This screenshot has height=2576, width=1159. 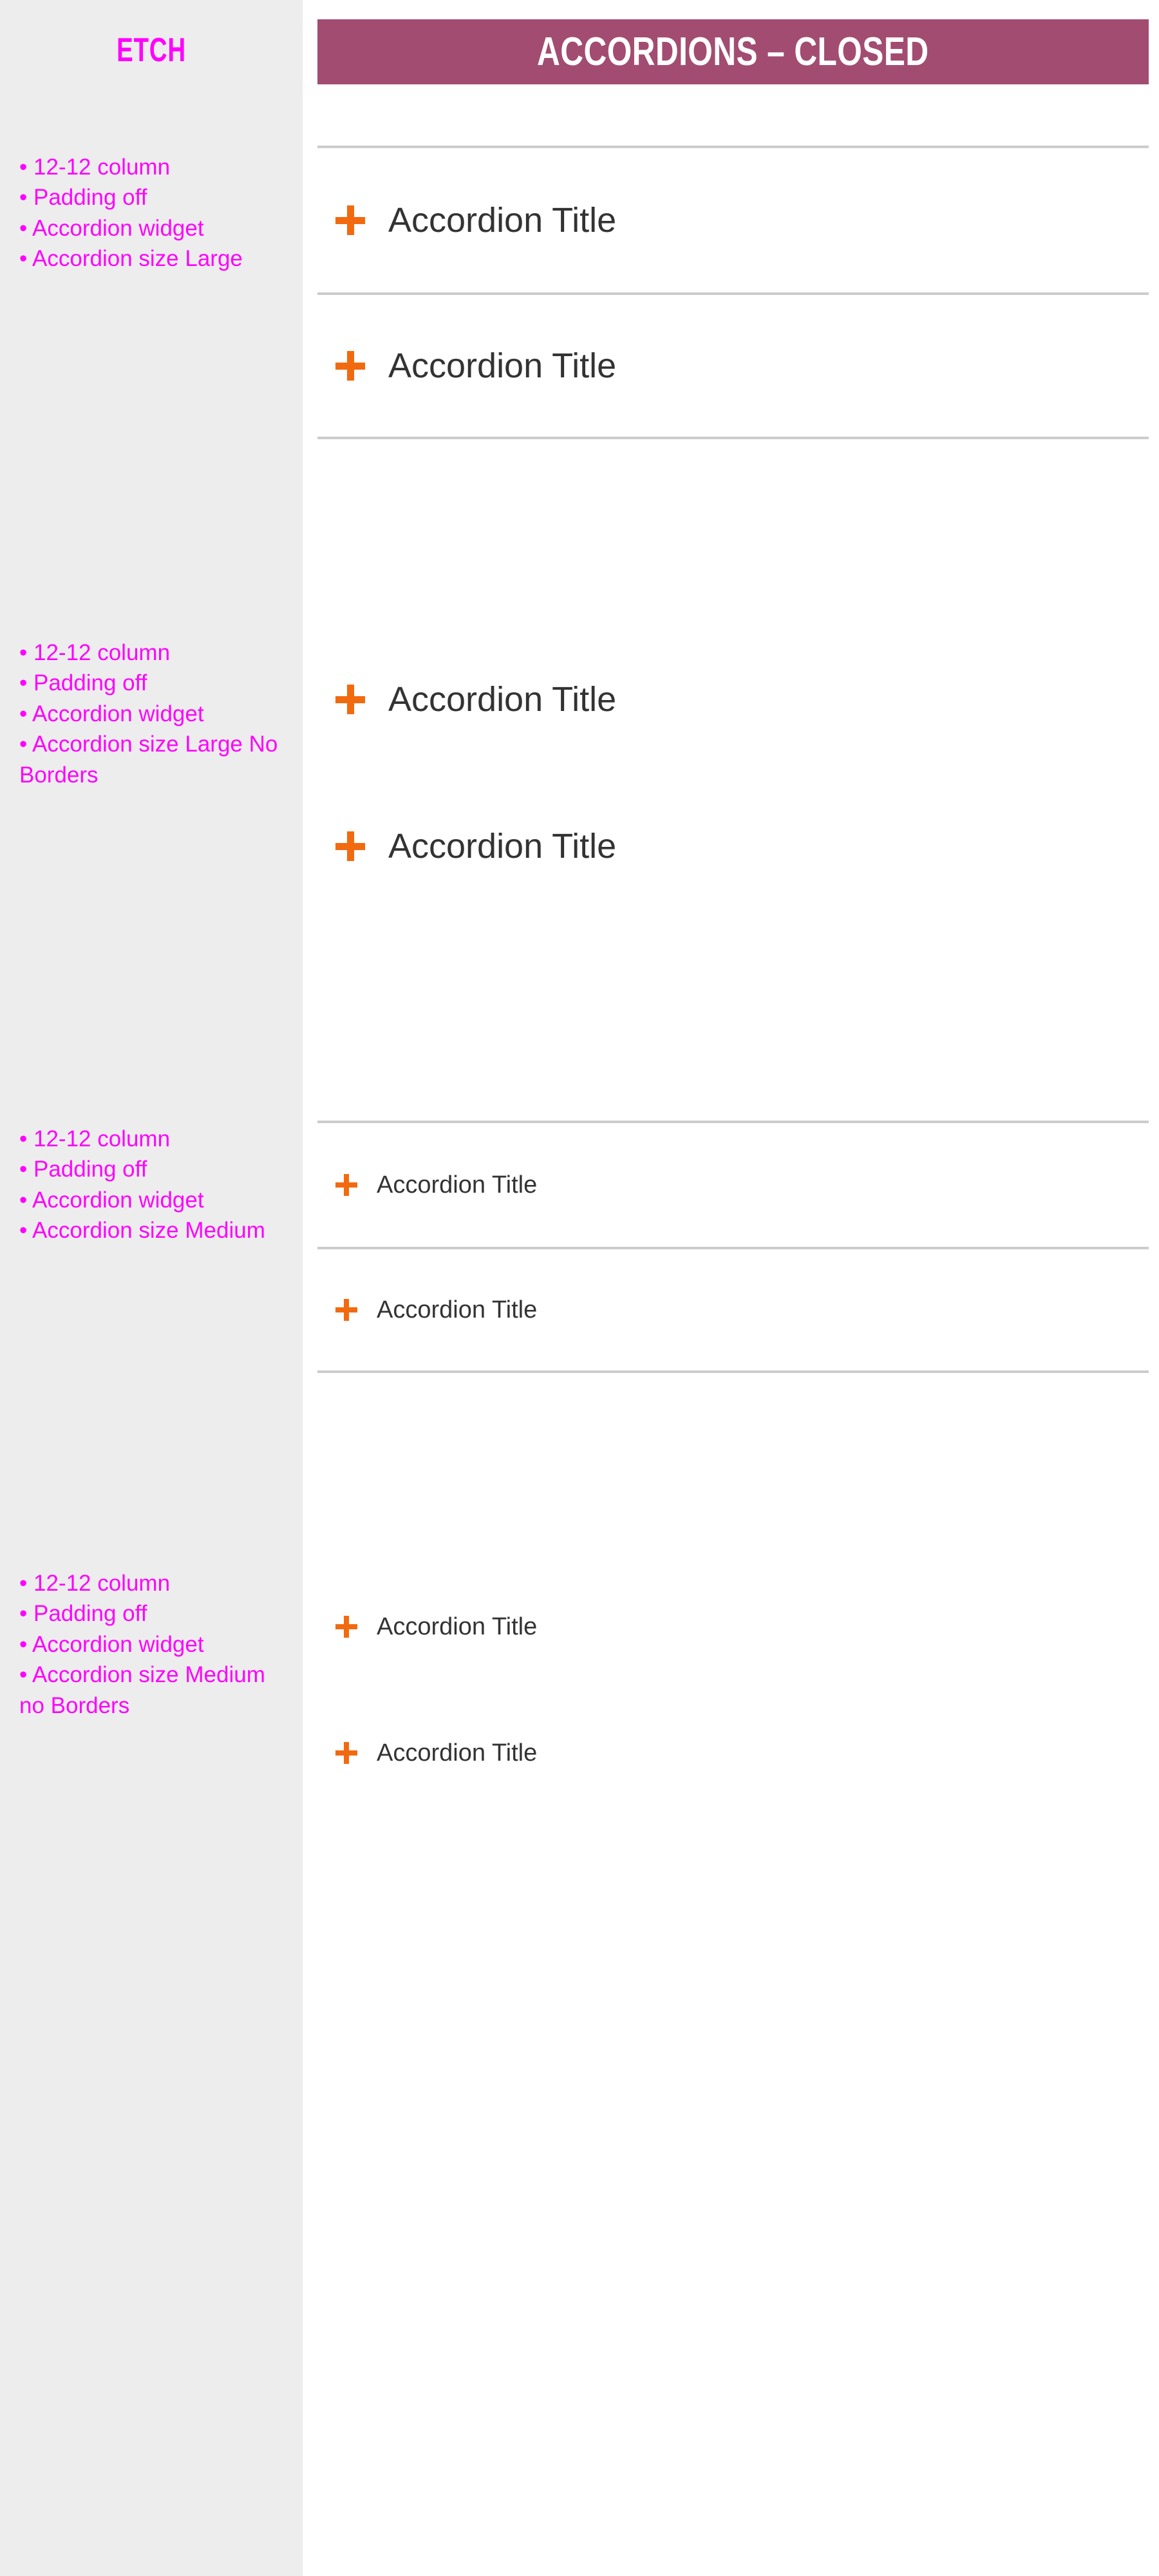 I want to click on annotation-line: • Accordion size Medium no Borders, so click(x=142, y=1690).